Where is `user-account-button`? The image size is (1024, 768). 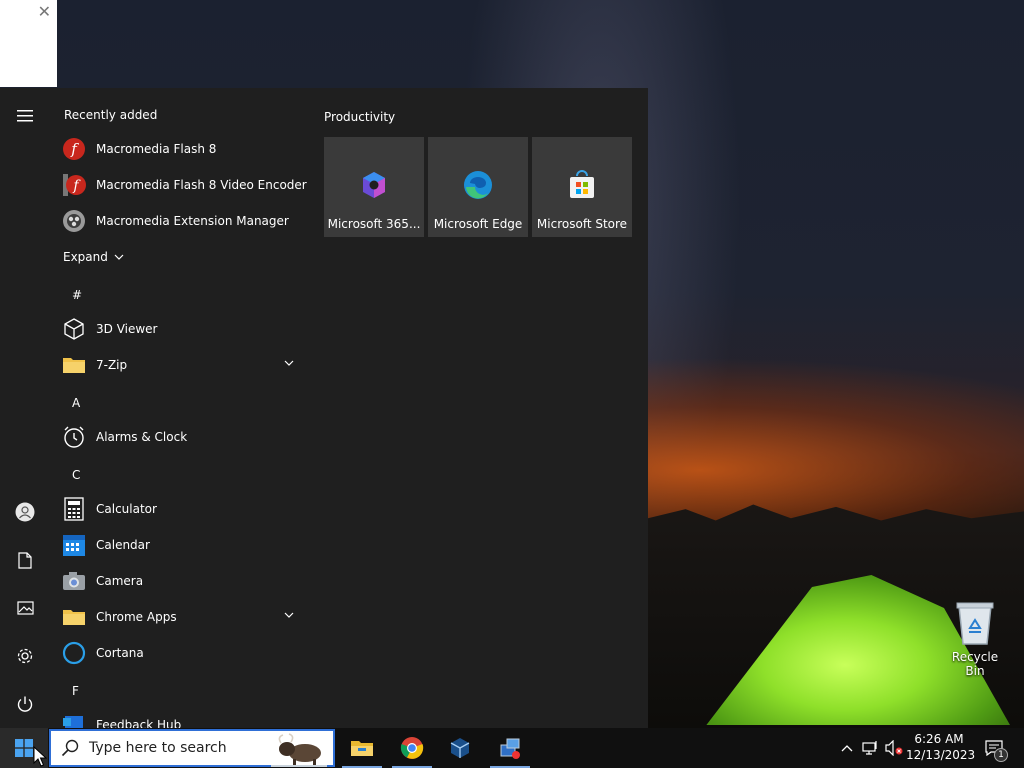
user-account-button is located at coordinates (25, 512).